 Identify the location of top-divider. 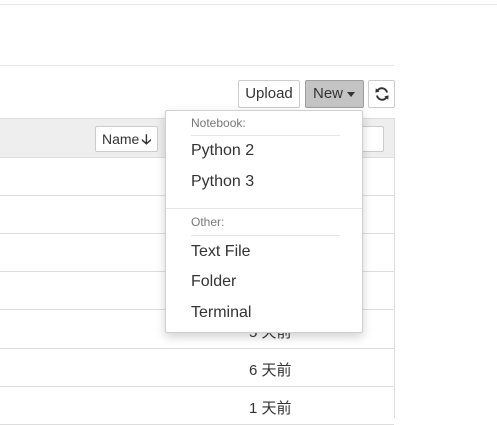
(248, 4).